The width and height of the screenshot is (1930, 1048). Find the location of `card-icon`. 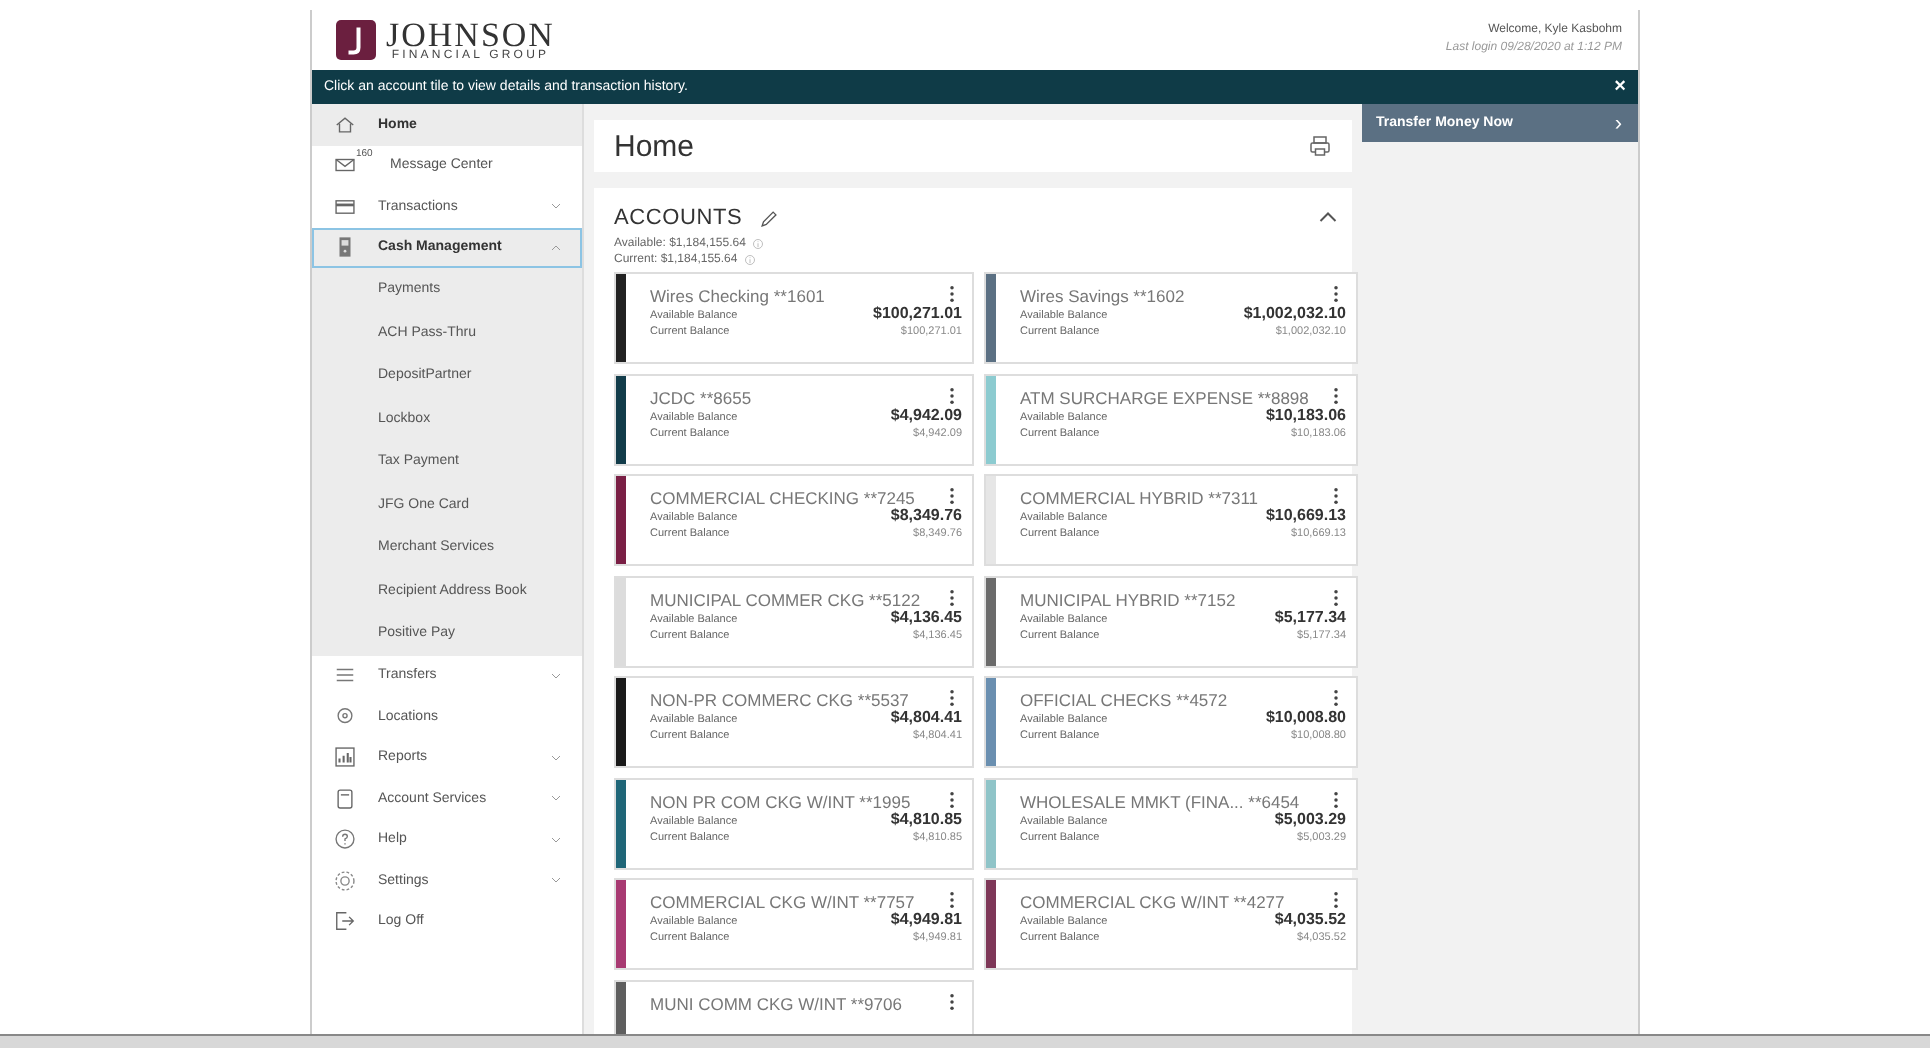

card-icon is located at coordinates (345, 206).